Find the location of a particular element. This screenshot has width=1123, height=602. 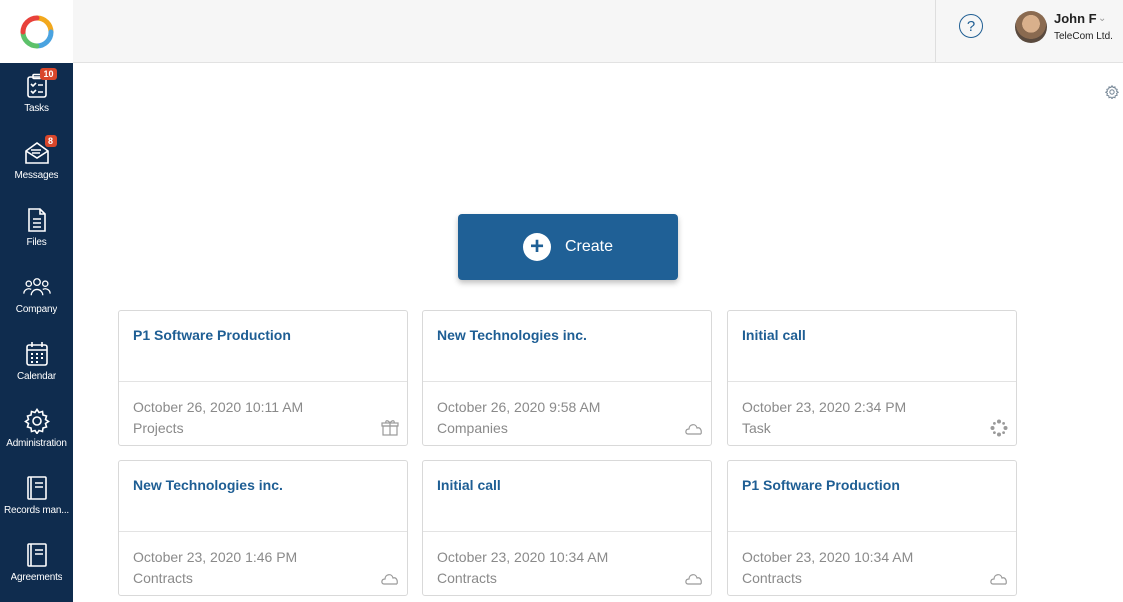

sidebar-item-label: Administration is located at coordinates (36, 443).